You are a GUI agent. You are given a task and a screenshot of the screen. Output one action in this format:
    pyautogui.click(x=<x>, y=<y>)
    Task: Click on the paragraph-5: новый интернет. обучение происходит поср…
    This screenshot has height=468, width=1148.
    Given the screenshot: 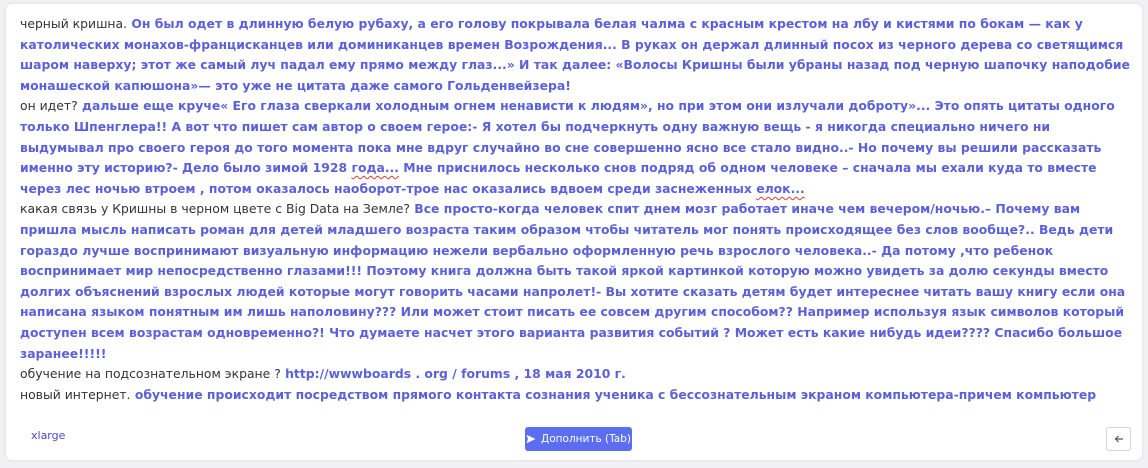 What is the action you would take?
    pyautogui.click(x=576, y=395)
    